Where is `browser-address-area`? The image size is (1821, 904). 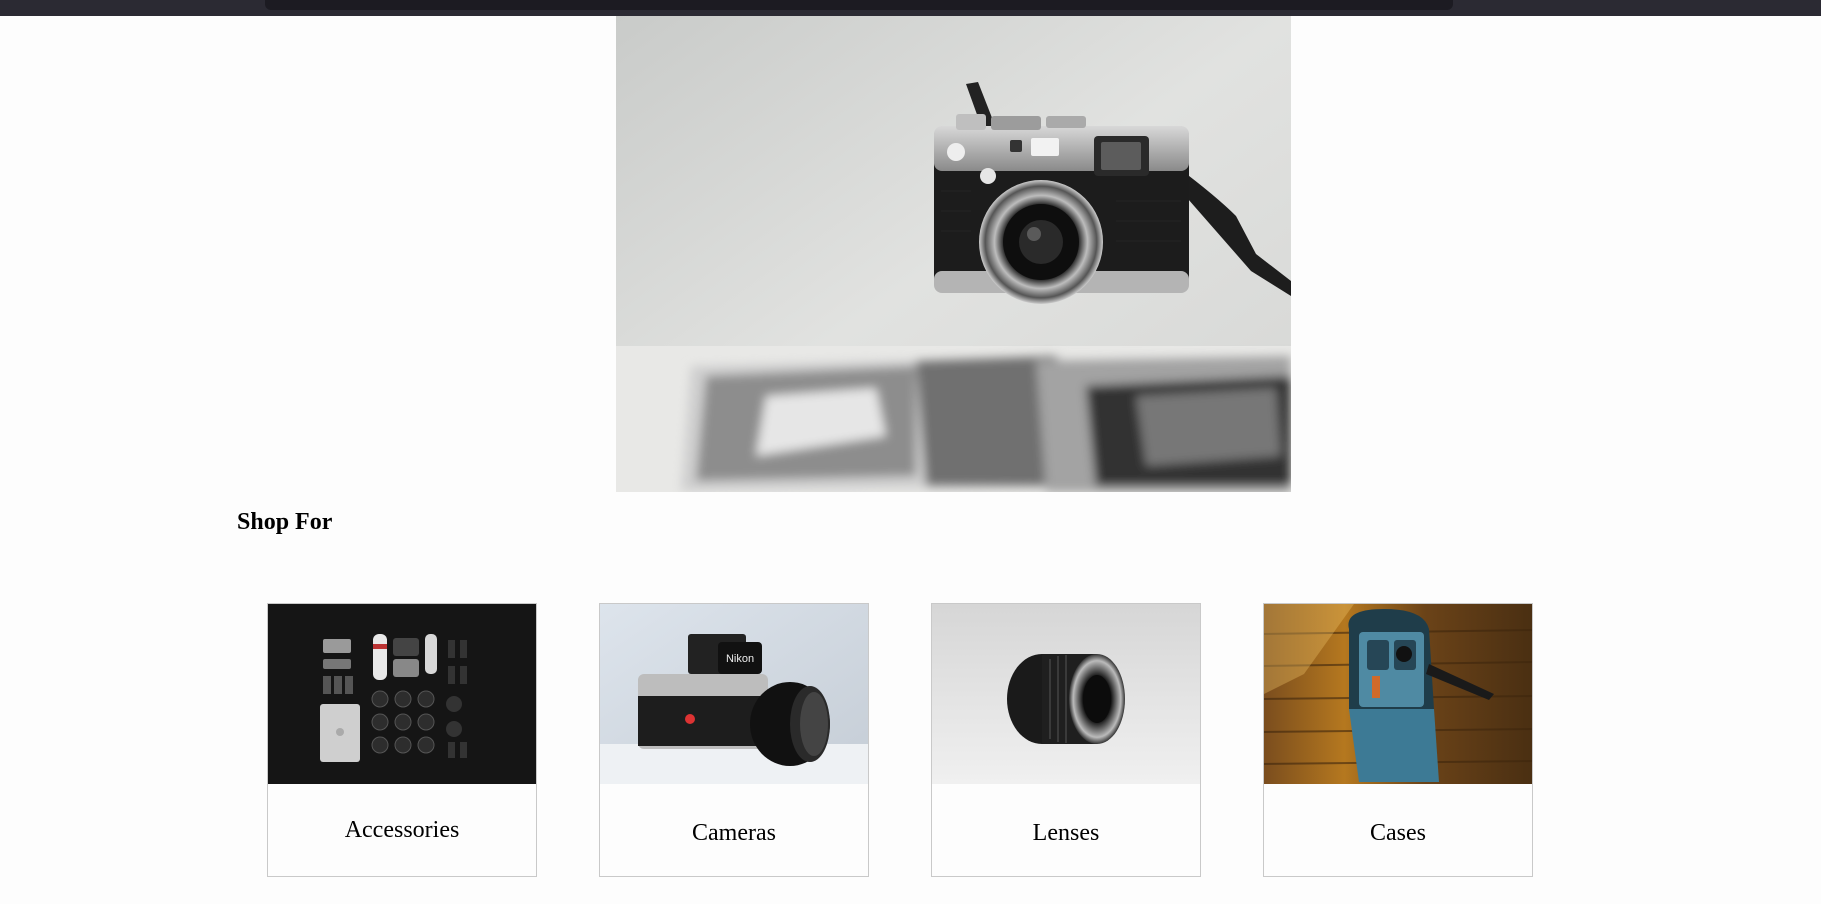
browser-address-area is located at coordinates (859, 5).